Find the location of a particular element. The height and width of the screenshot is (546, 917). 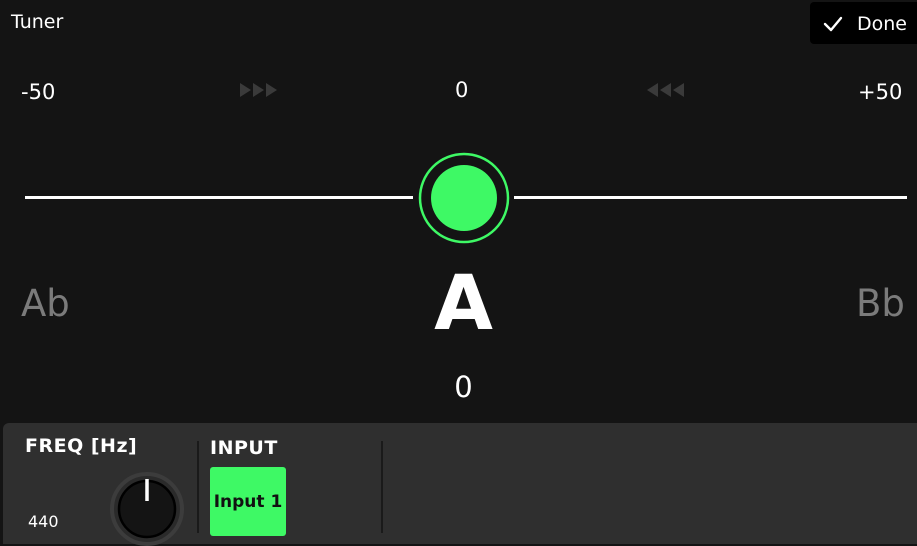

pitch-track-left is located at coordinates (219, 197).